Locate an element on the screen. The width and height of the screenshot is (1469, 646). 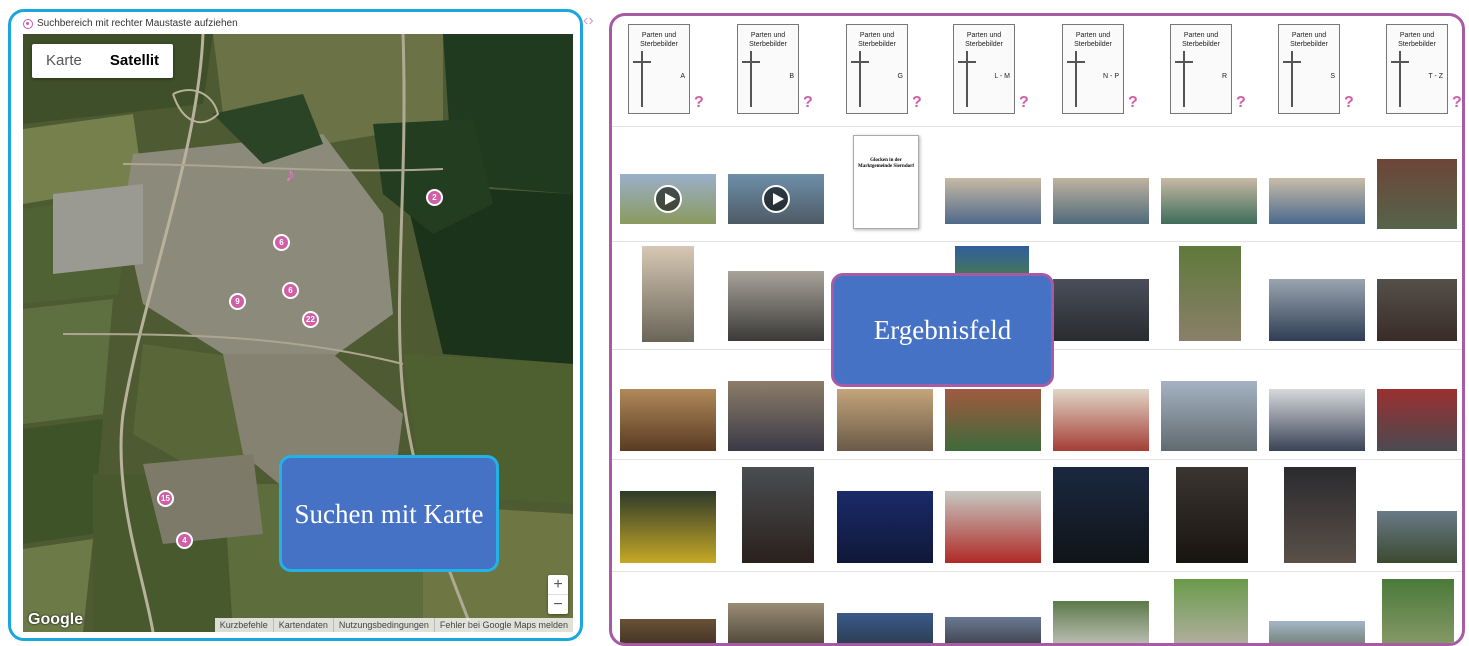
results-row: Glocken in der Marktgemeinde Sierndorf is located at coordinates (1037, 184).